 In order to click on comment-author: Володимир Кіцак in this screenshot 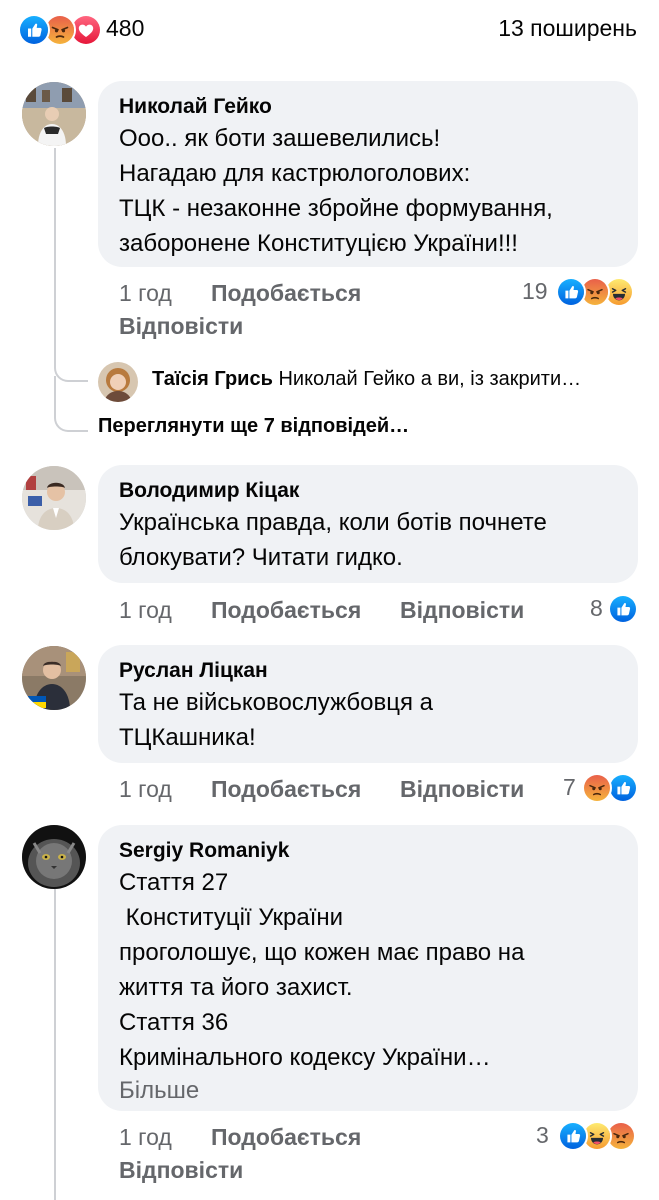, I will do `click(368, 491)`.